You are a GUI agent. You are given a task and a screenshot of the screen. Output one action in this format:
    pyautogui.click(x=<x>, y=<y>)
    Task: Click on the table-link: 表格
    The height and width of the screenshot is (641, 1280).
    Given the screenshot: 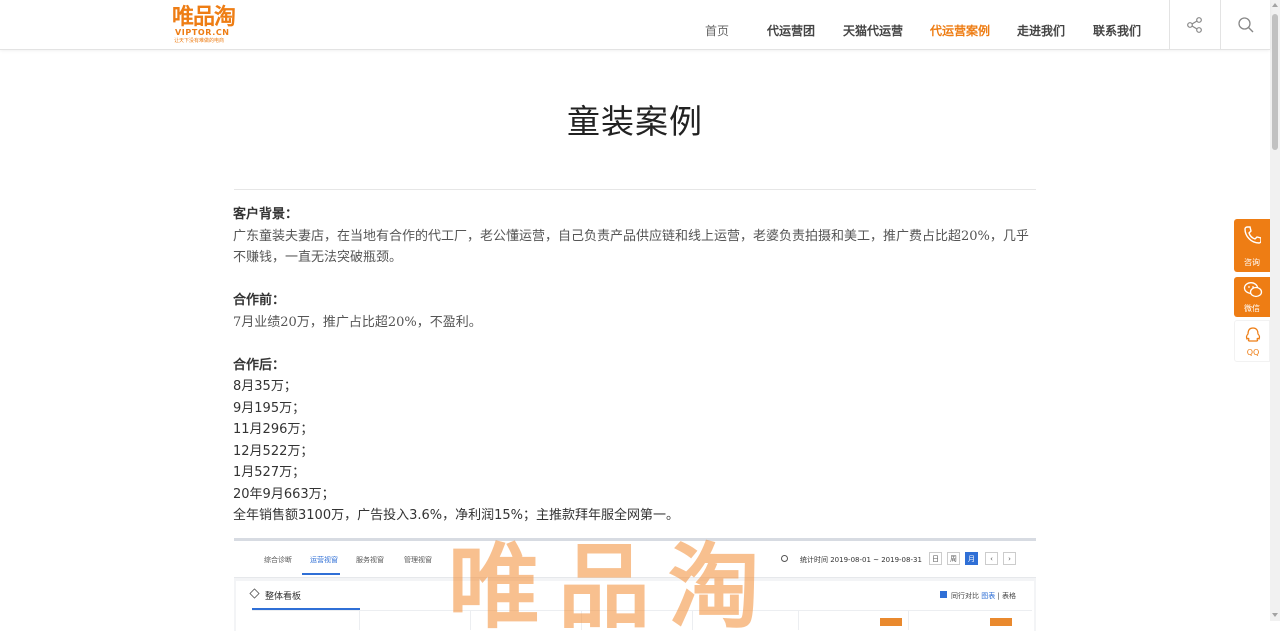 What is the action you would take?
    pyautogui.click(x=1009, y=596)
    